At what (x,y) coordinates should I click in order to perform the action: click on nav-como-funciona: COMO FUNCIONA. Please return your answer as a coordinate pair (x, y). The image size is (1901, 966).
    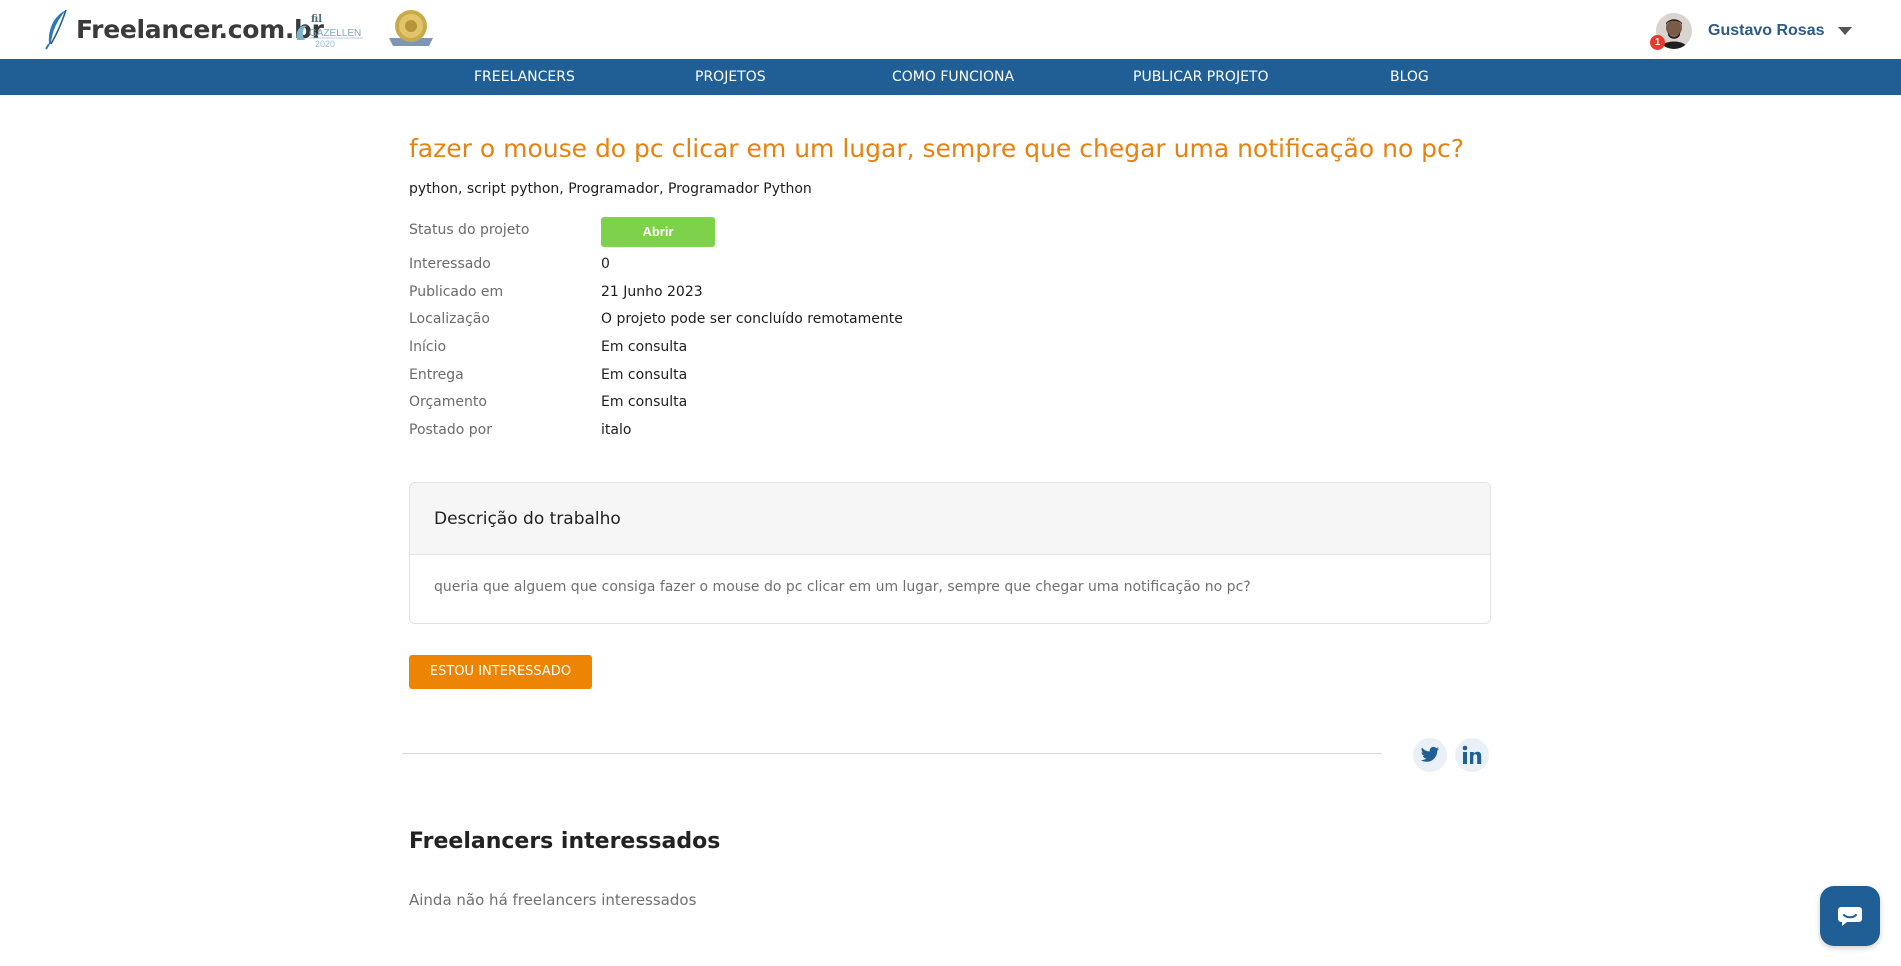
    Looking at the image, I should click on (953, 77).